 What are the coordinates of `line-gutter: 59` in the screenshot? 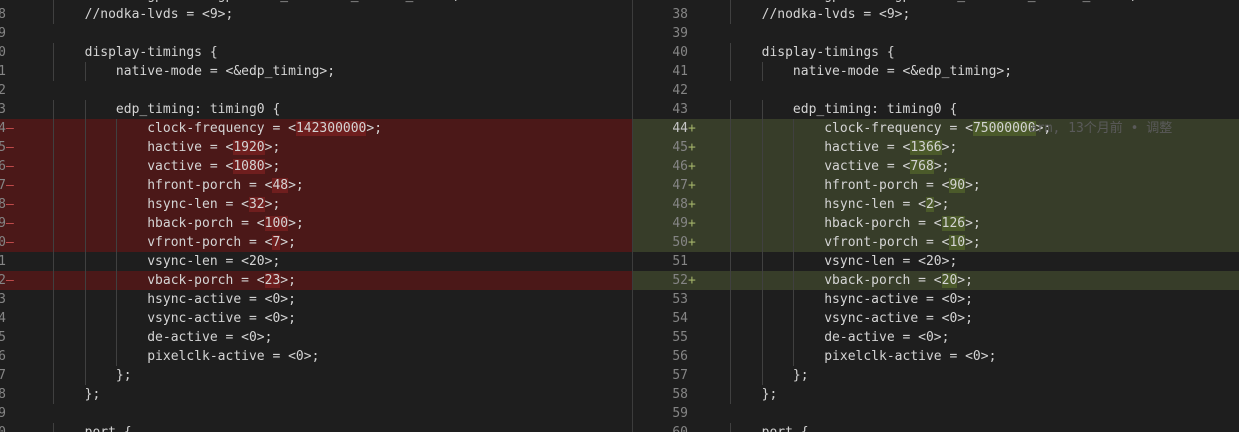 It's located at (666, 413).